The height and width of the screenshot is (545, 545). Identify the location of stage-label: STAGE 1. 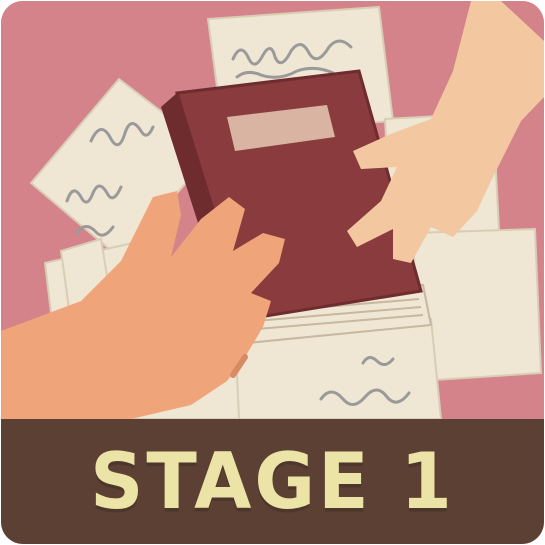
(272, 481).